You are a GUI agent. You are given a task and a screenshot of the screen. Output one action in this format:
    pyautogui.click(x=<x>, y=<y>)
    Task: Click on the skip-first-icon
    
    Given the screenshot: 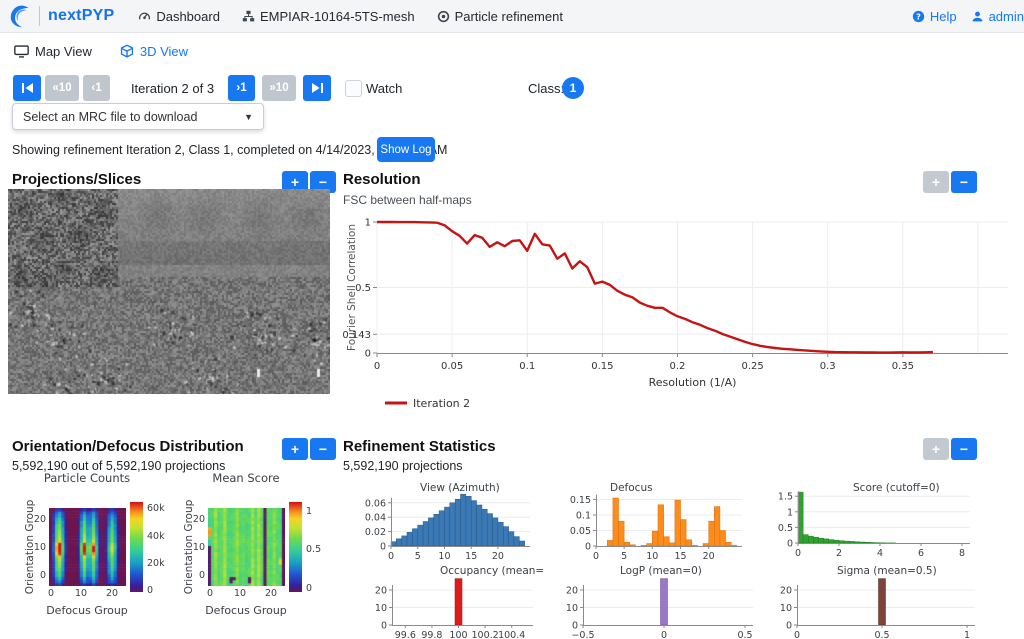 What is the action you would take?
    pyautogui.click(x=27, y=88)
    